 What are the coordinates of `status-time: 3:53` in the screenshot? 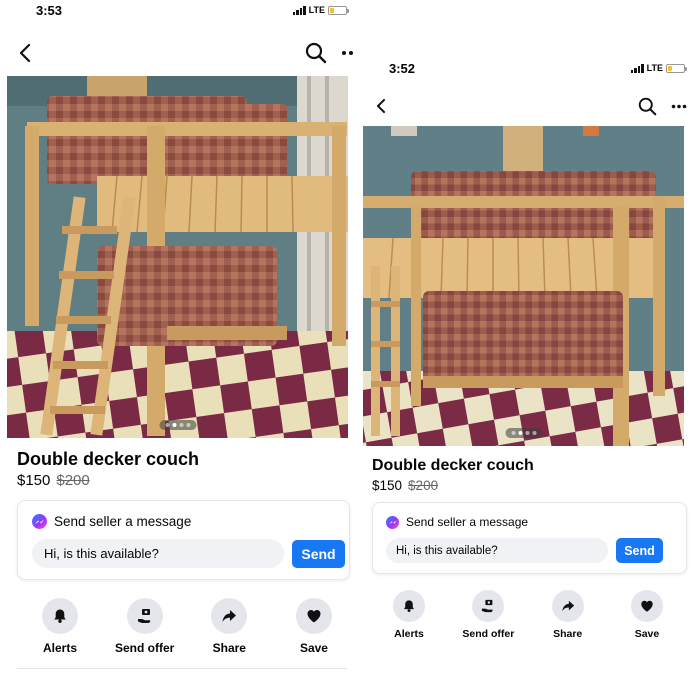 It's located at (49, 10).